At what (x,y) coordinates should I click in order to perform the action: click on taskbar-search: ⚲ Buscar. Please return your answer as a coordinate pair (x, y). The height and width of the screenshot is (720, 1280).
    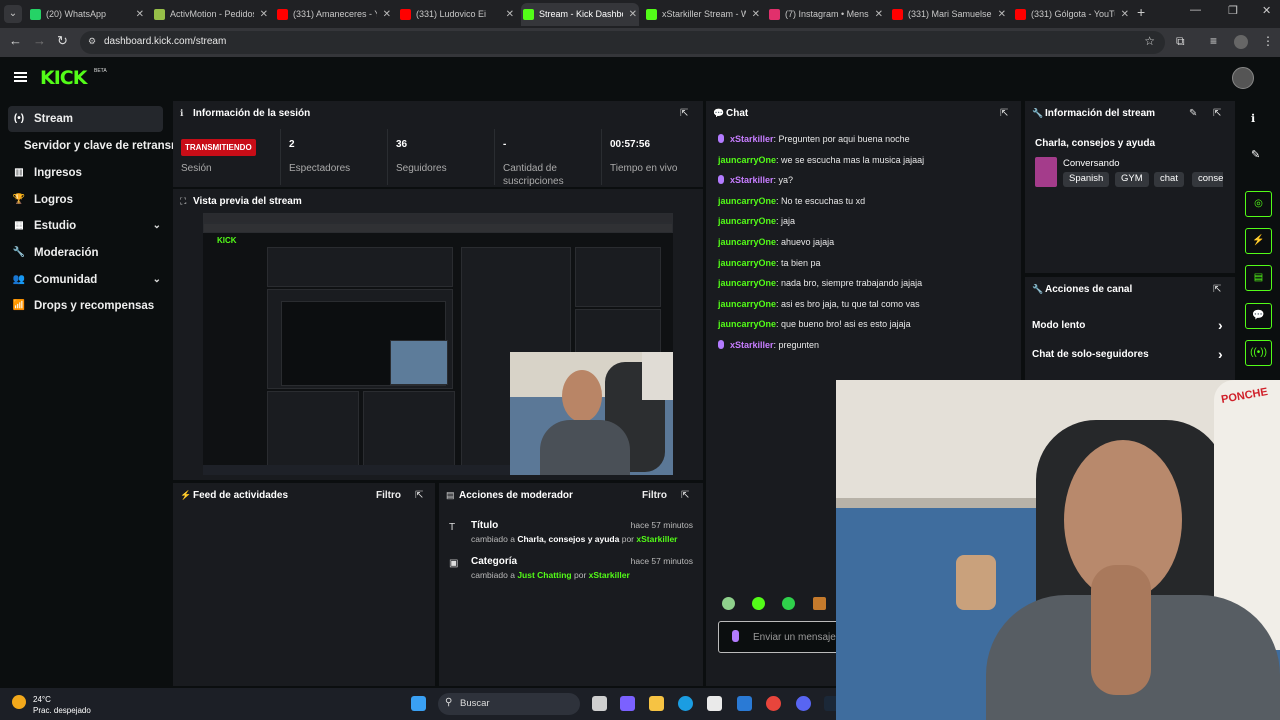
    Looking at the image, I should click on (509, 704).